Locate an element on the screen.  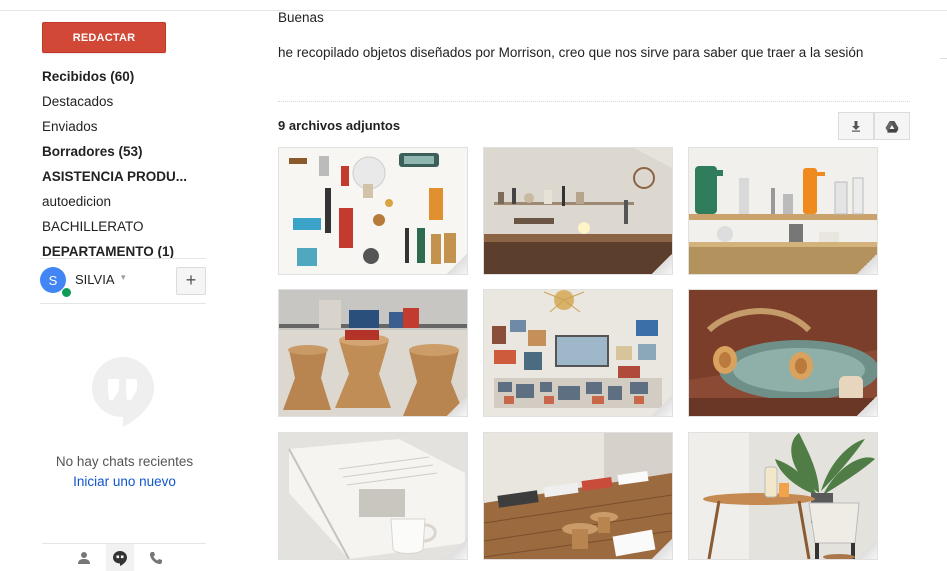
attachments-divider is located at coordinates (594, 101).